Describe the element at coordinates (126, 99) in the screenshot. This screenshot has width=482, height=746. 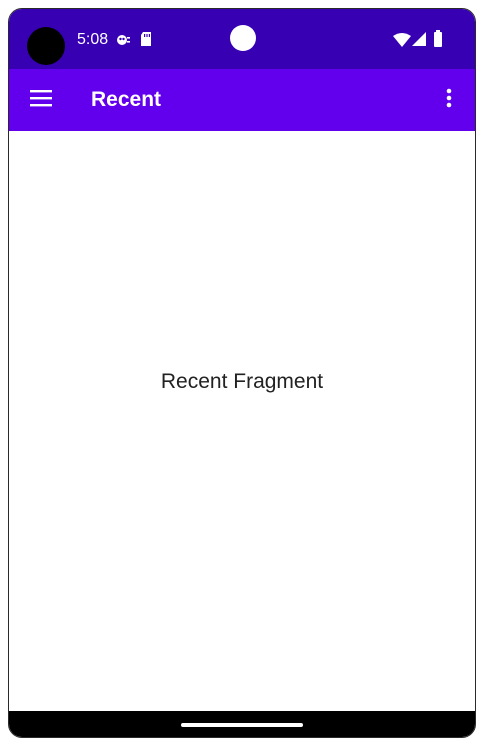
I see `page-title: Recent` at that location.